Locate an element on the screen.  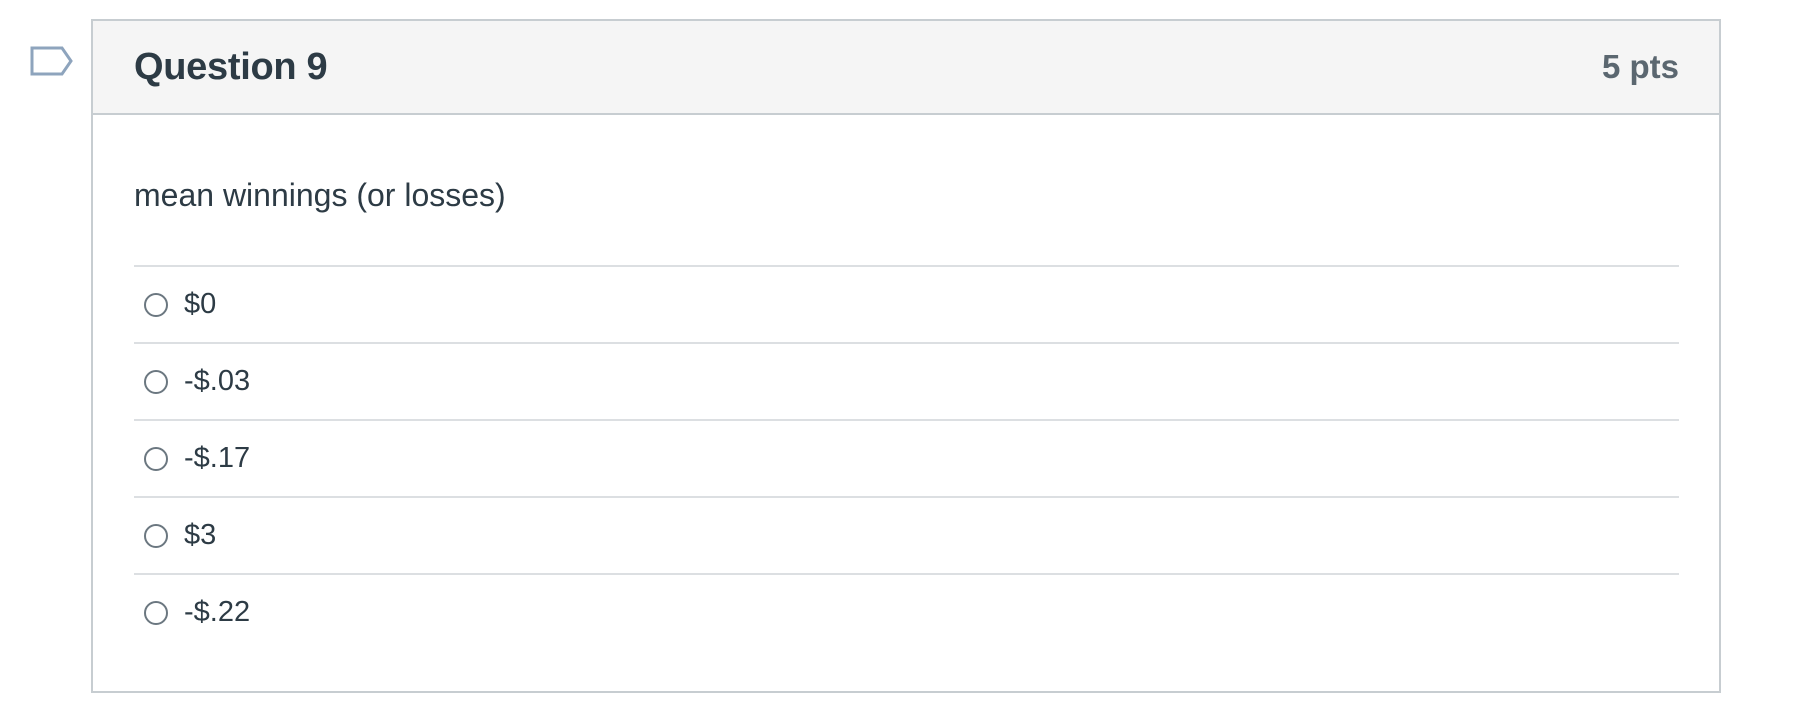
answer-option: $3 is located at coordinates (906, 536).